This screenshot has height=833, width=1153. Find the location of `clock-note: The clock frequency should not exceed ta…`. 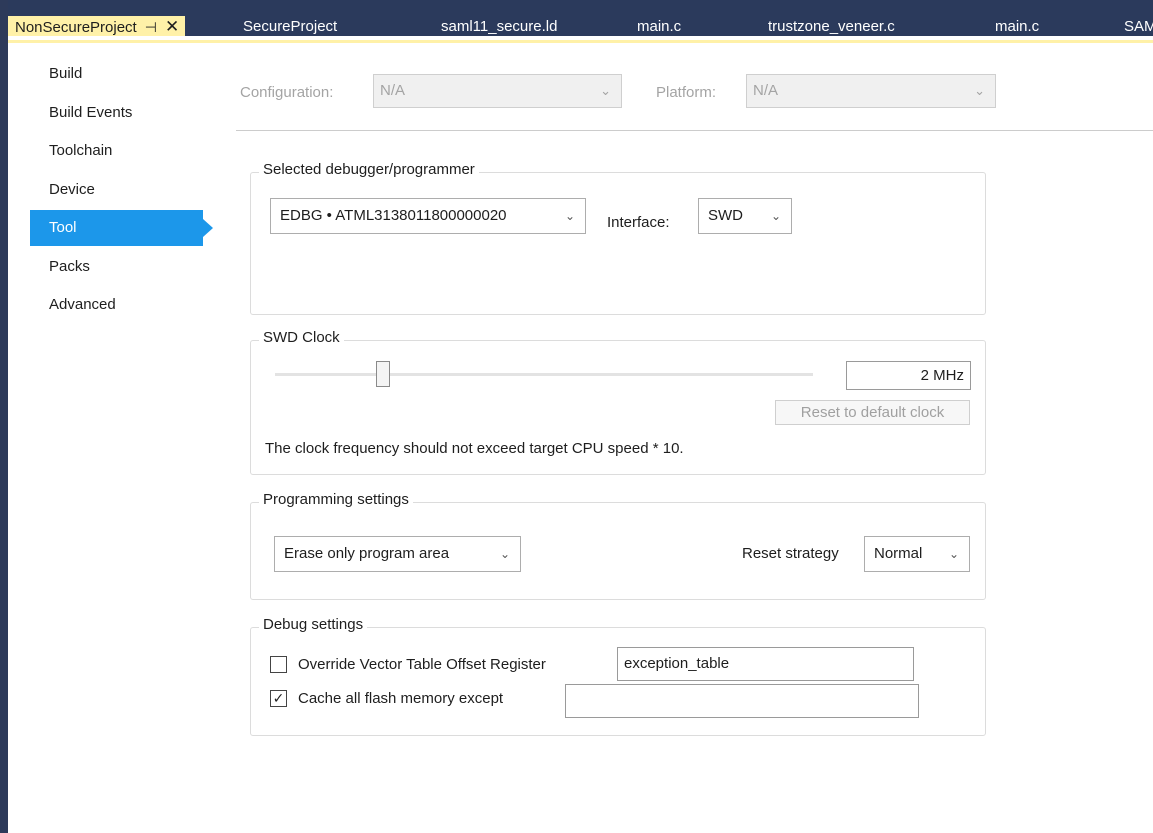

clock-note: The clock frequency should not exceed ta… is located at coordinates (474, 448).